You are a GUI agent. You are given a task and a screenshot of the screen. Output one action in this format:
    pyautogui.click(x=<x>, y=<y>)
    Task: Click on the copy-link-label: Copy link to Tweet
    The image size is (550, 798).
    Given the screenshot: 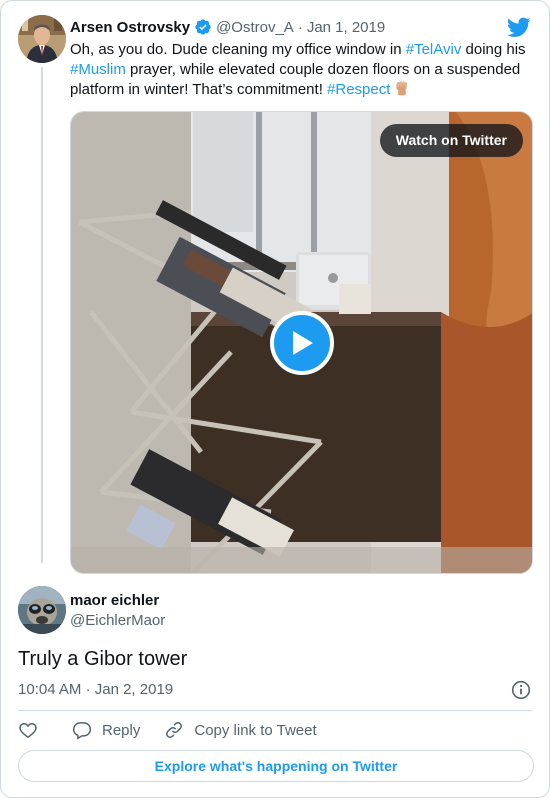 What is the action you would take?
    pyautogui.click(x=255, y=730)
    